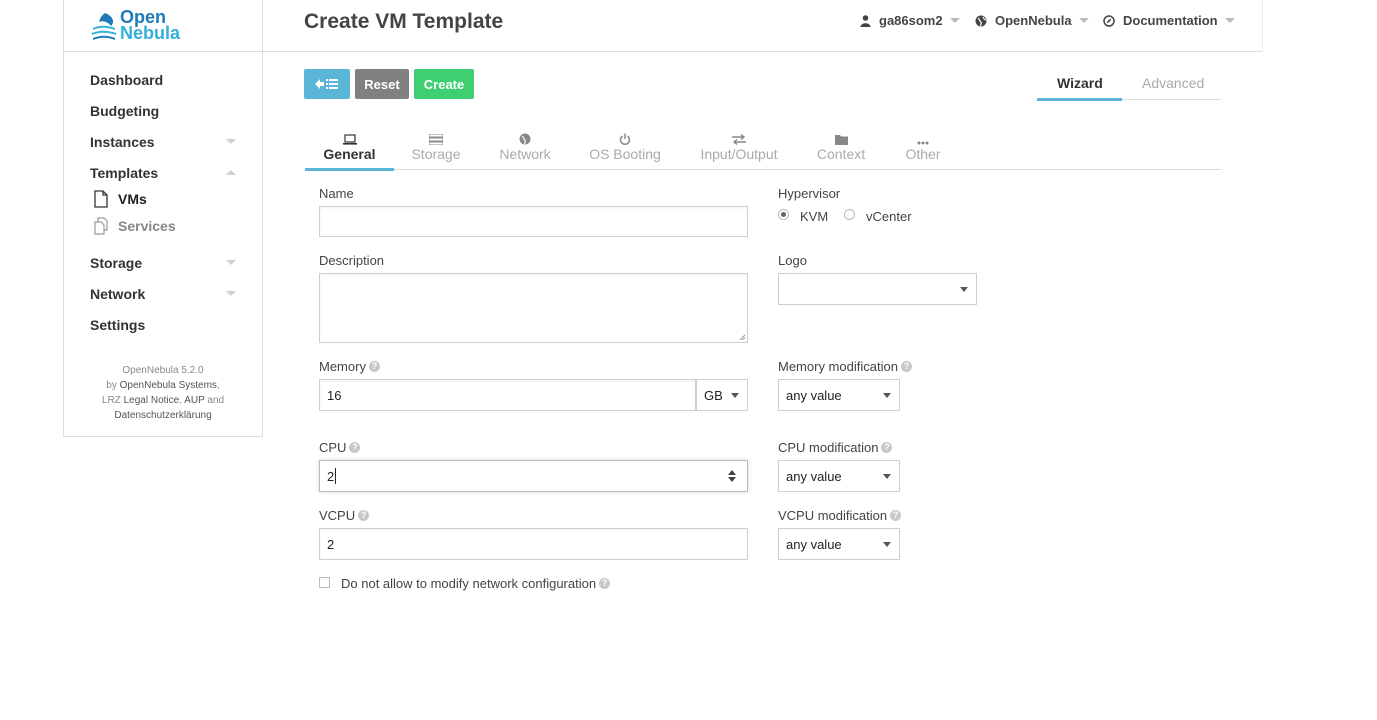 The height and width of the screenshot is (720, 1377). Describe the element at coordinates (625, 139) in the screenshot. I see `power-icon` at that location.